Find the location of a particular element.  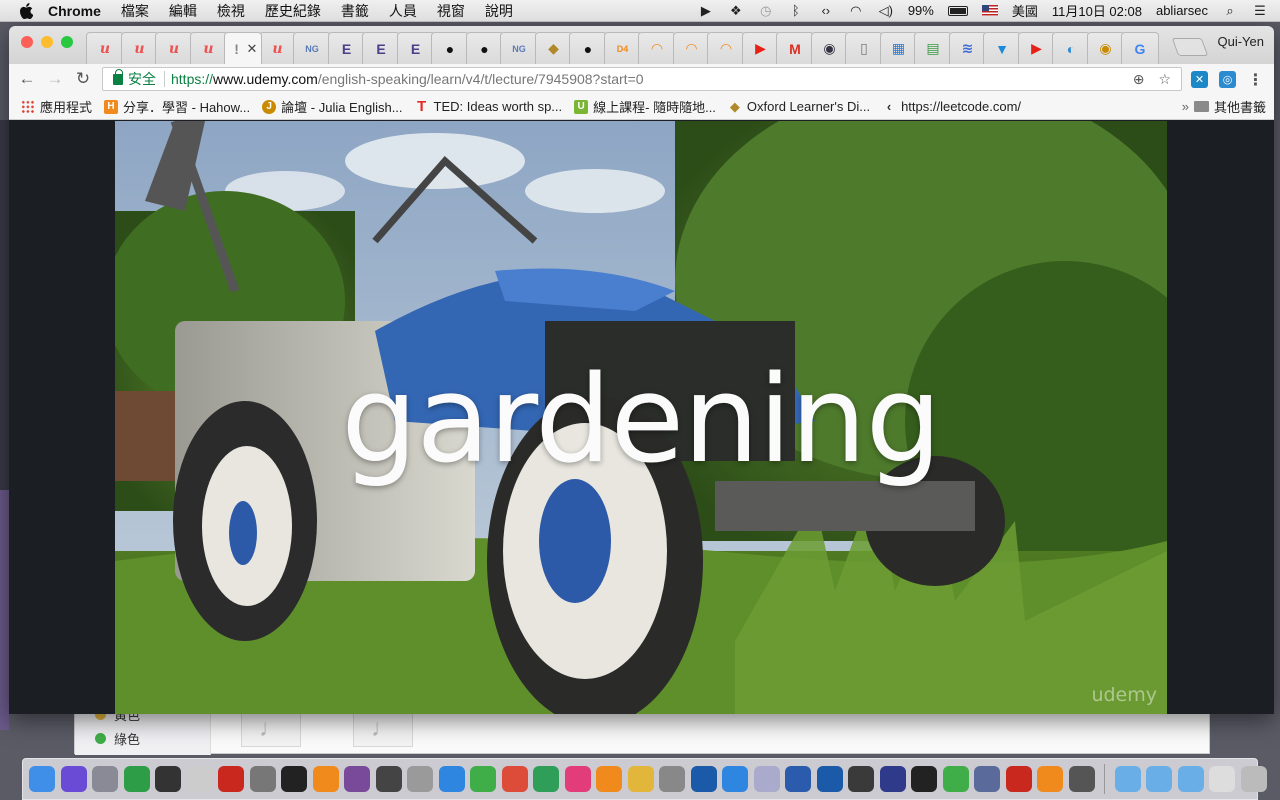

menu-people: 人員 is located at coordinates (403, 11).